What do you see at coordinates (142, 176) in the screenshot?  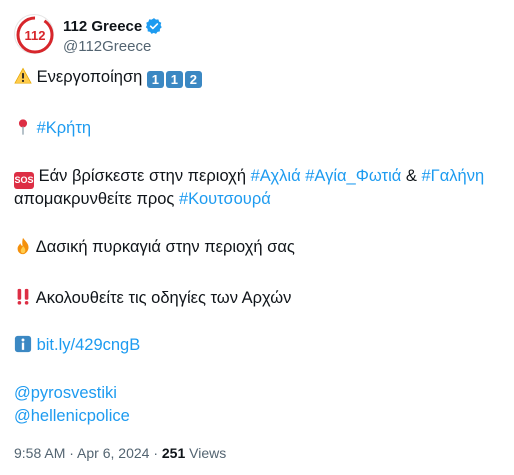 I see `sos-text: Εάν βρίσκεστε στην περιοχή` at bounding box center [142, 176].